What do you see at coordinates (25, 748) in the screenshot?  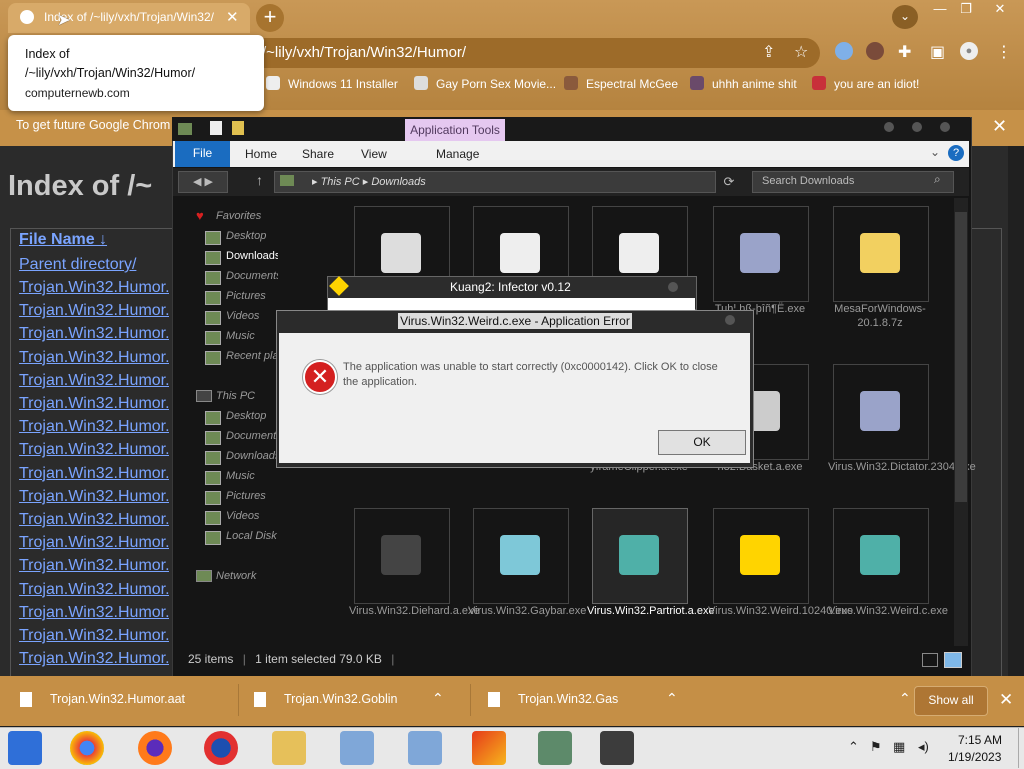 I see `start-icon` at bounding box center [25, 748].